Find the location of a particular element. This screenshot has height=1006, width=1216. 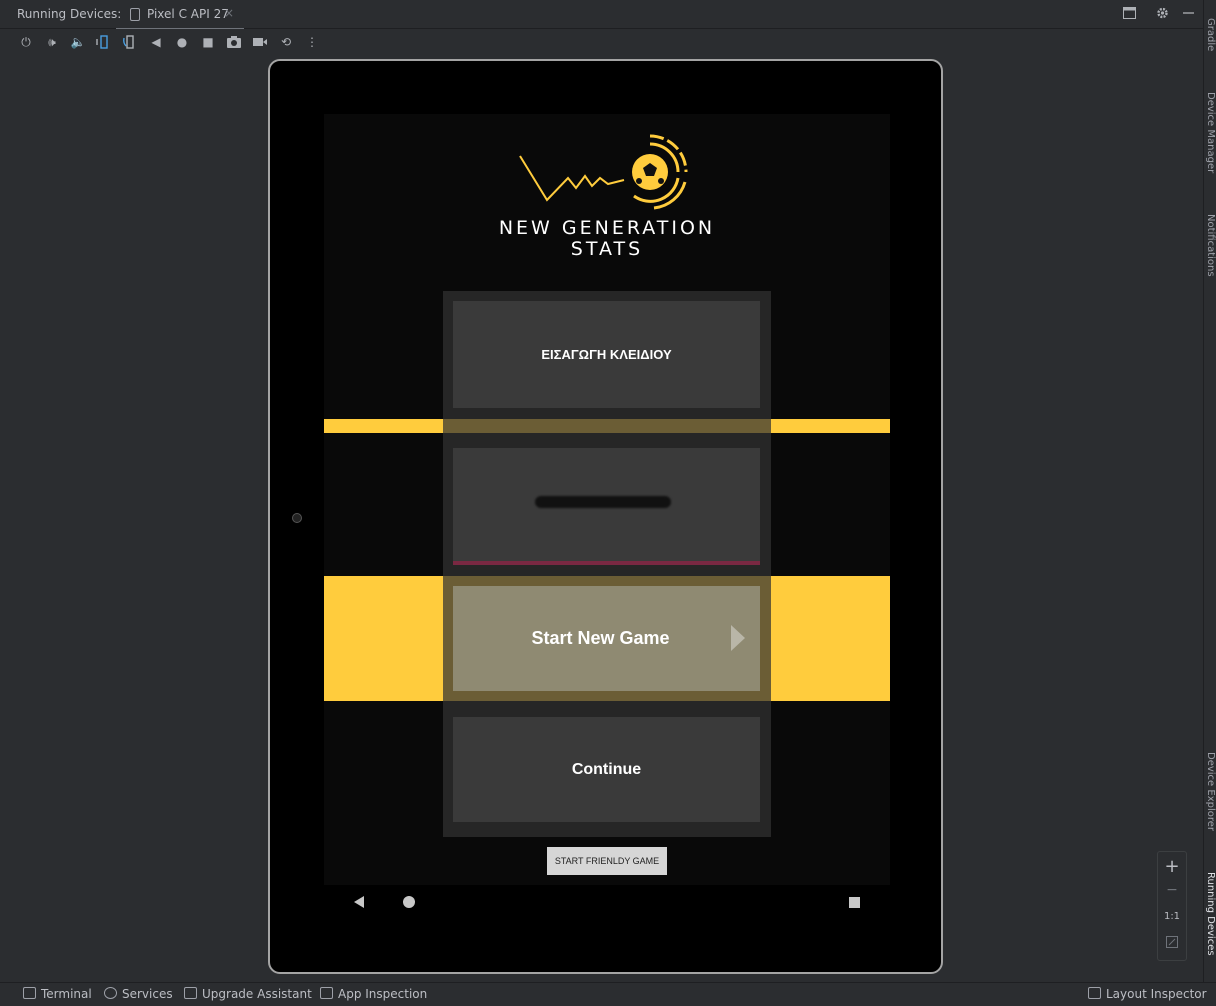

fit-screen-icon is located at coordinates (1172, 944).